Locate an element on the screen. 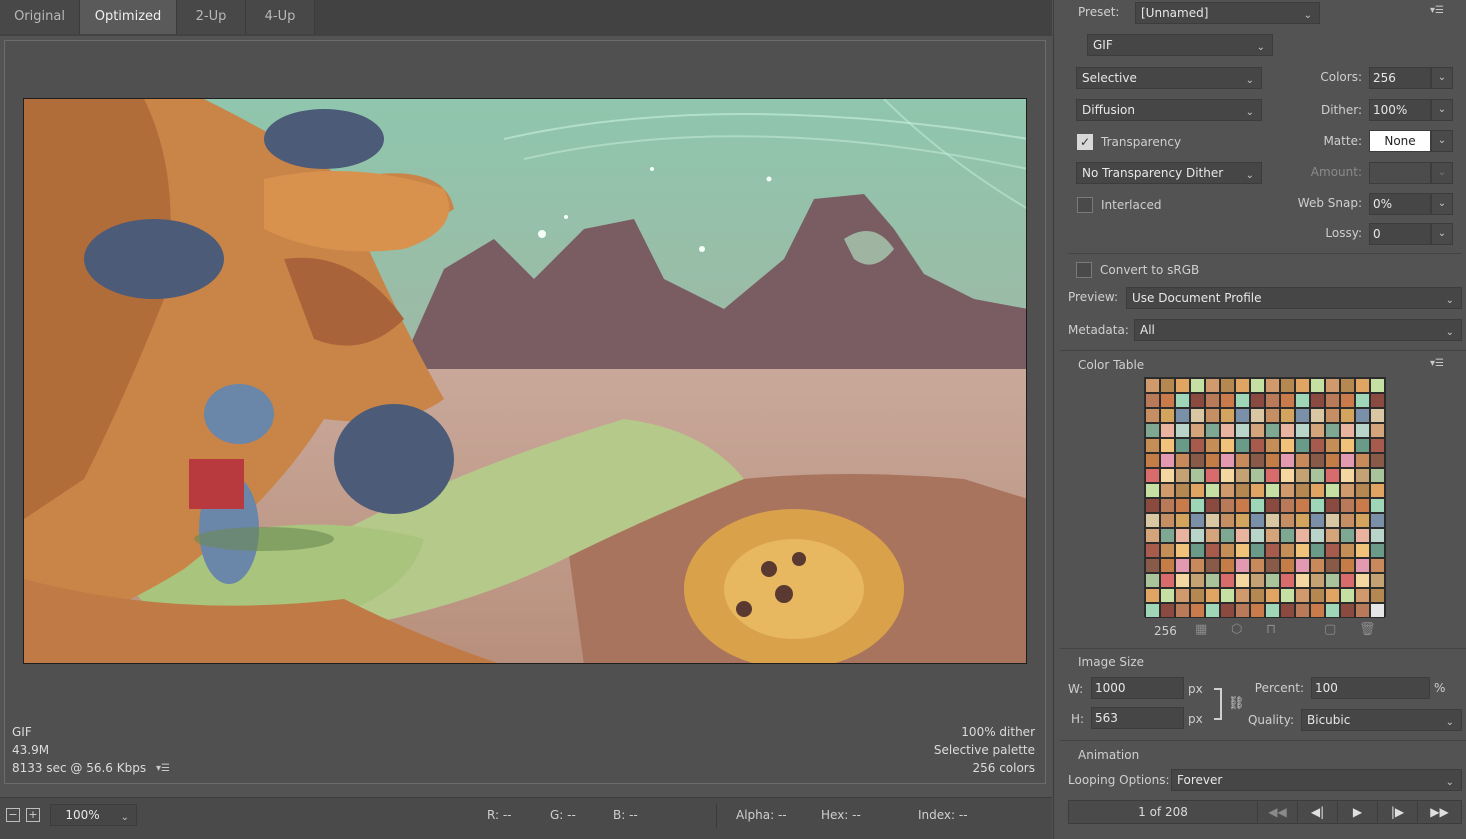  preview-select: Use Document Profile ⌄ is located at coordinates (1294, 298).